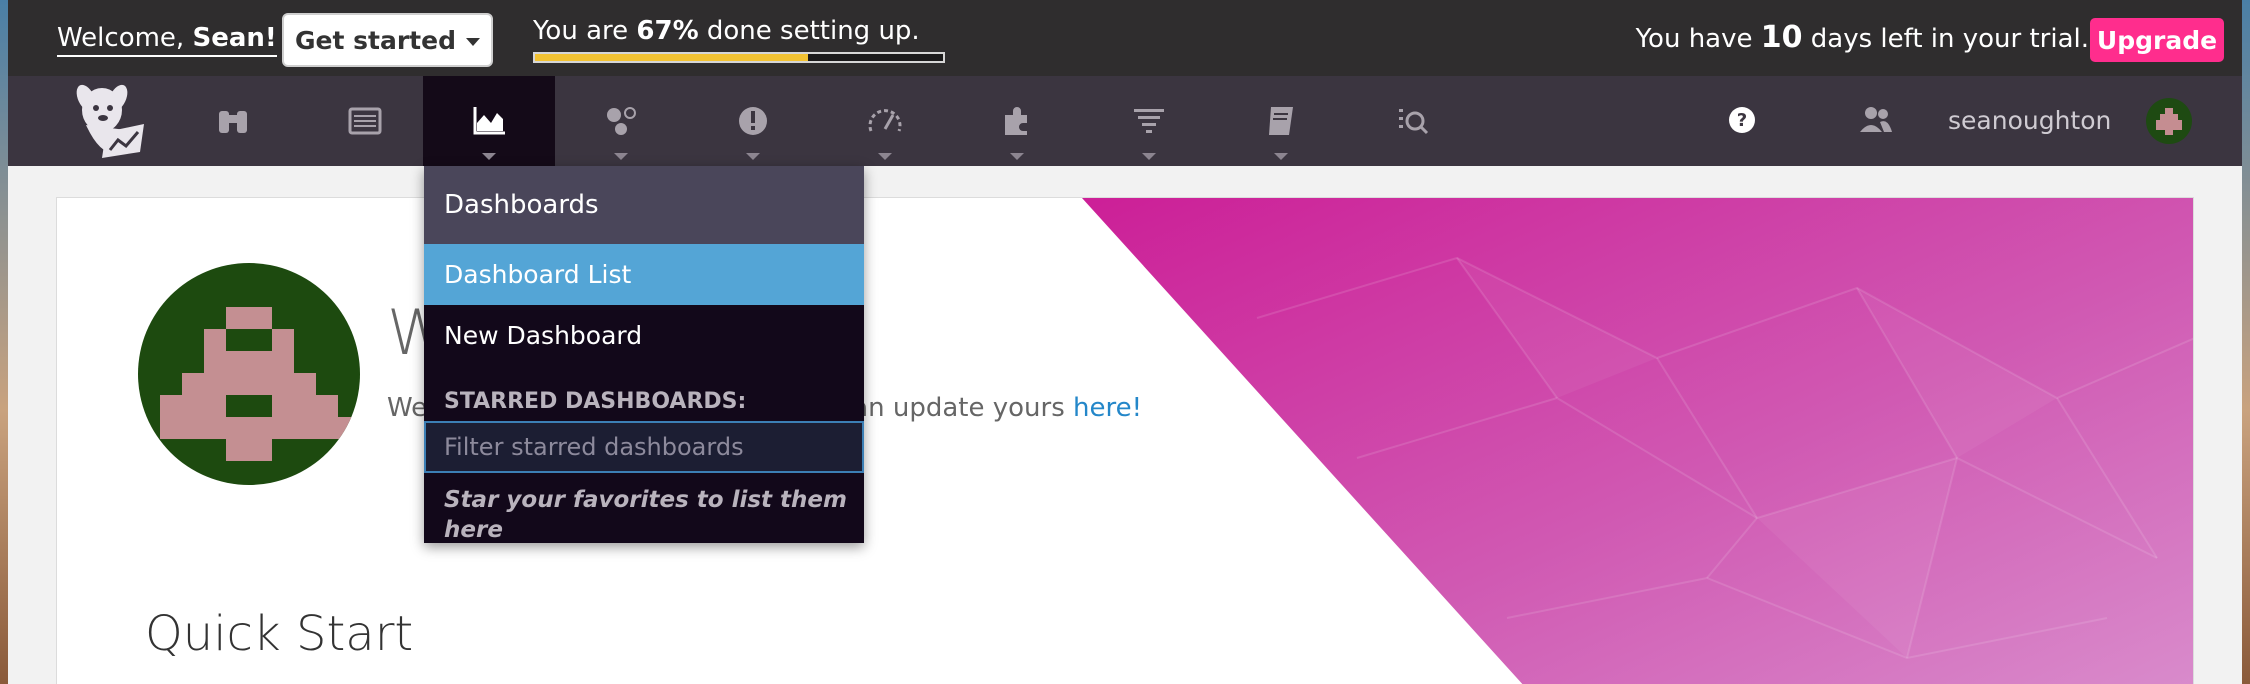 The image size is (2250, 684). I want to click on logs-filter-icon, so click(1149, 121).